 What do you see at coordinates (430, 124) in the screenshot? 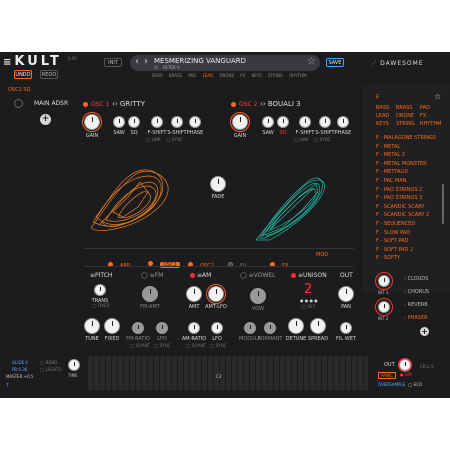
I see `browser-cat-rhythm: RHYTHM` at bounding box center [430, 124].